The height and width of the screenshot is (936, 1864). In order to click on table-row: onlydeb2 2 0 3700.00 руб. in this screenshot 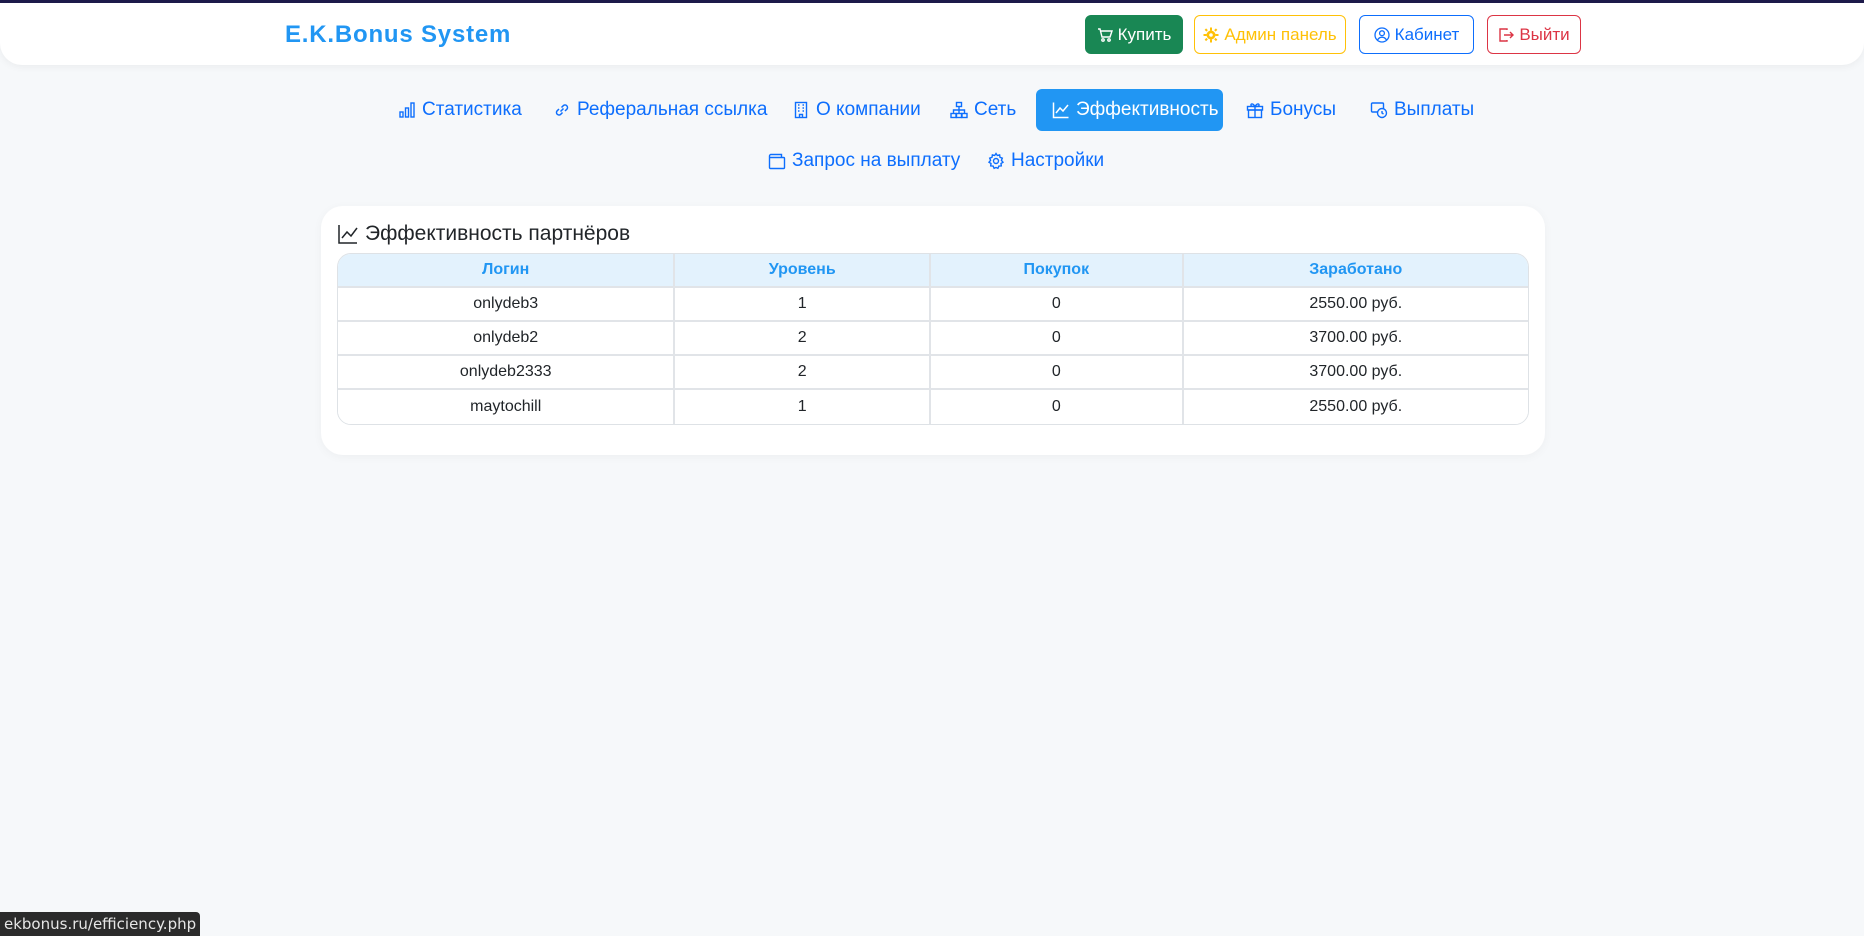, I will do `click(933, 339)`.